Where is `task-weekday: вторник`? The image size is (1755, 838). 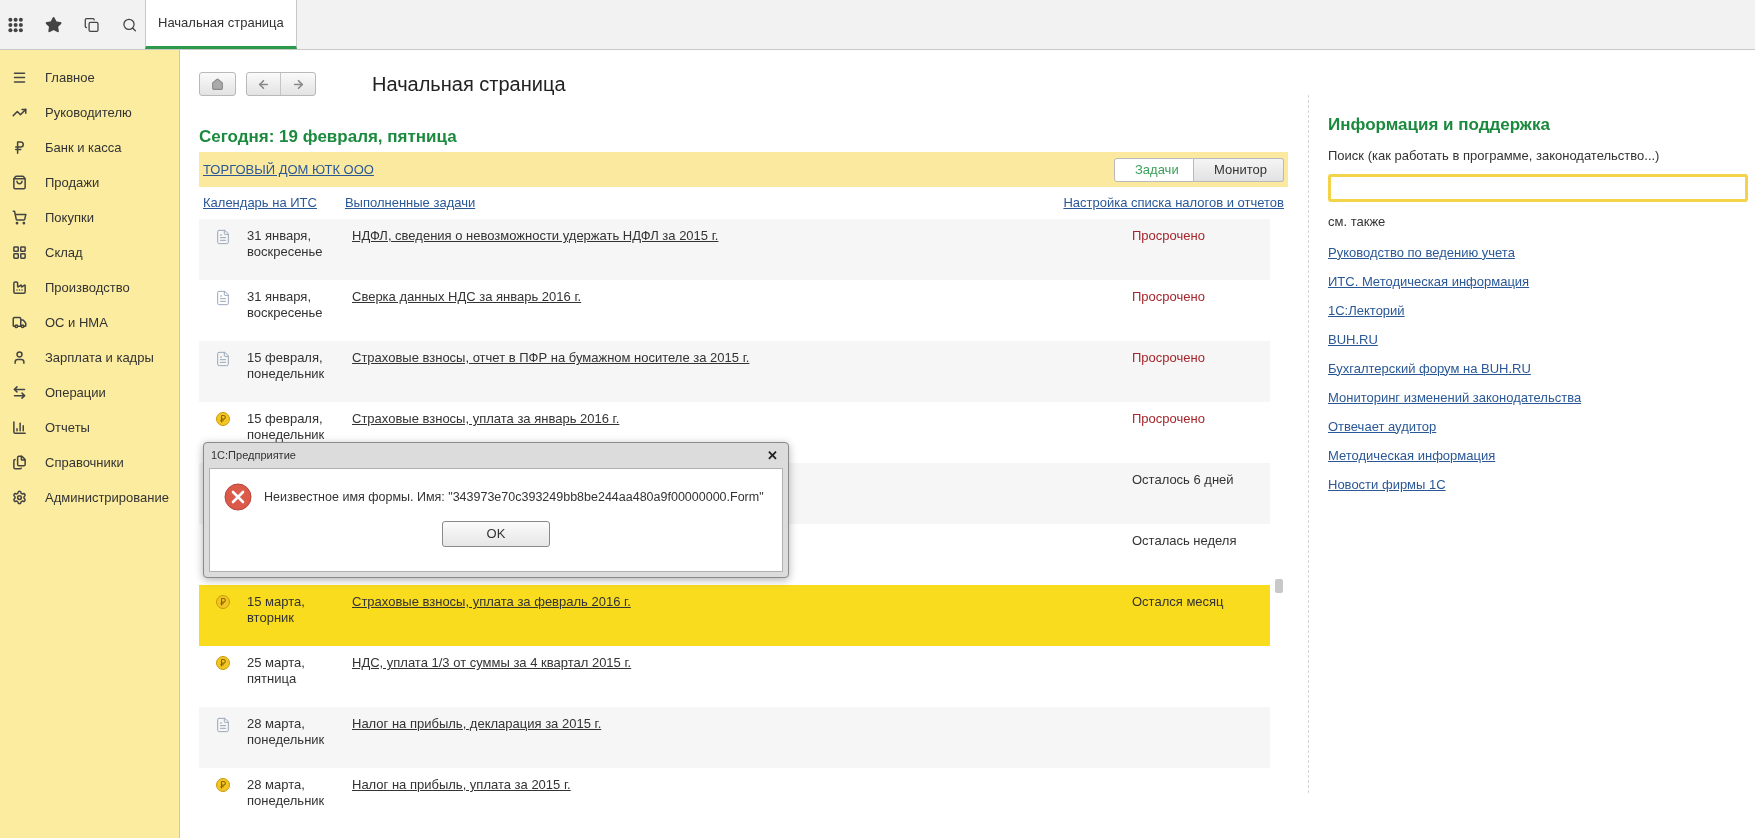 task-weekday: вторник is located at coordinates (271, 618).